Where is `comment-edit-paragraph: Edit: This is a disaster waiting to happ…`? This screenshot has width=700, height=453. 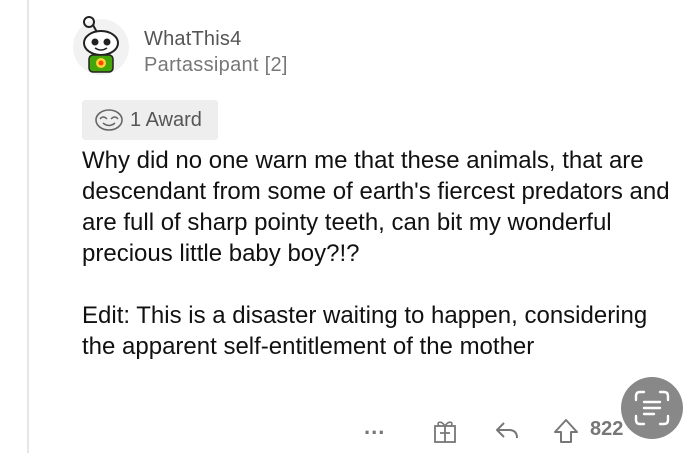
comment-edit-paragraph: Edit: This is a disaster waiting to happ… is located at coordinates (365, 331).